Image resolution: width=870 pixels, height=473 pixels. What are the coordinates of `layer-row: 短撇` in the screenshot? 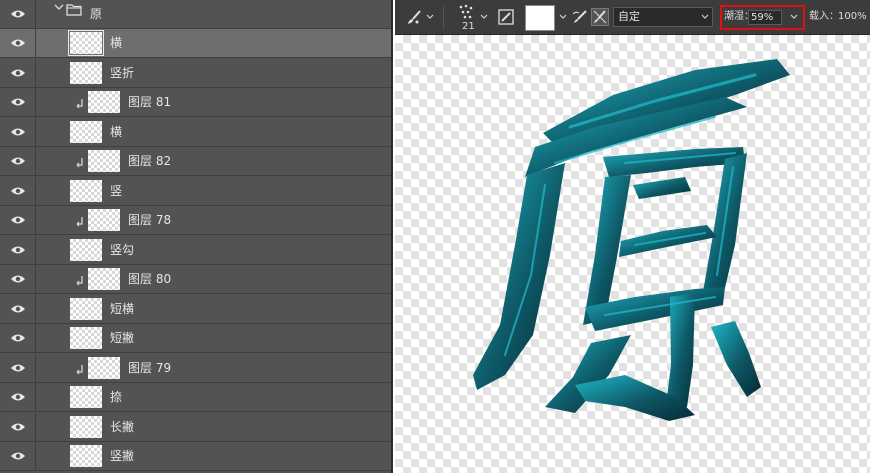 It's located at (195, 338).